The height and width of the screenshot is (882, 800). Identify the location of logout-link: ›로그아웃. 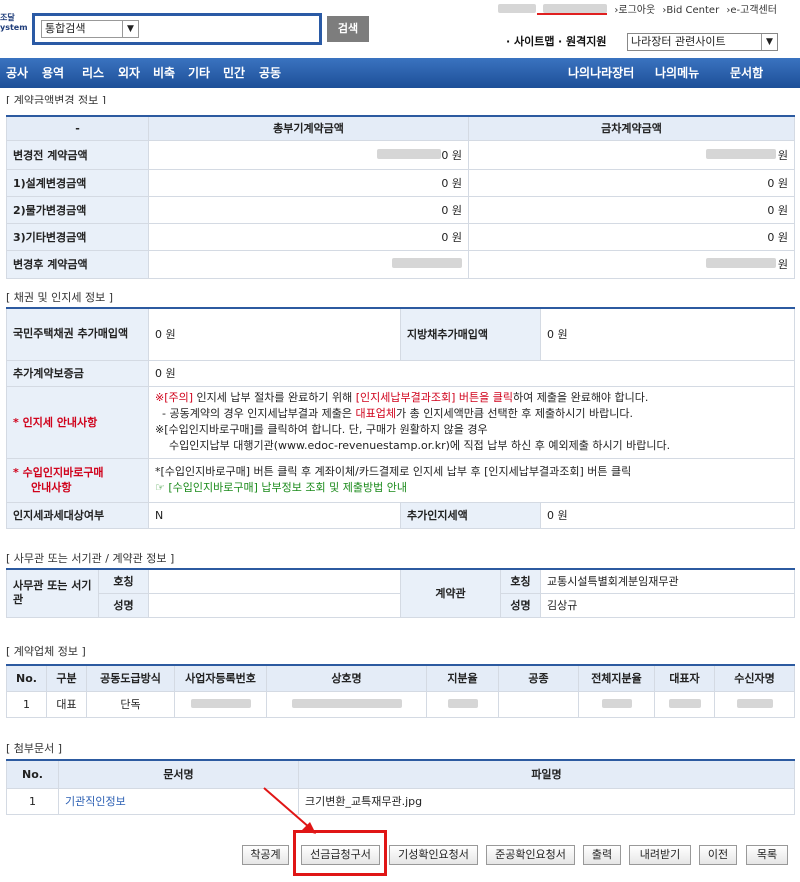
(634, 10).